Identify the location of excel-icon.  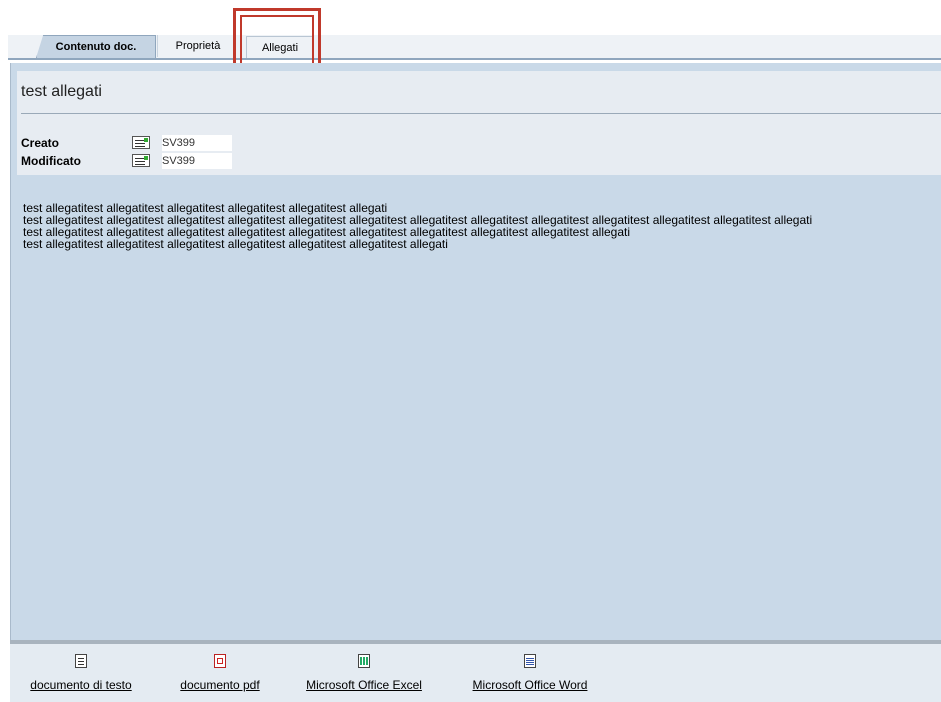
(364, 661).